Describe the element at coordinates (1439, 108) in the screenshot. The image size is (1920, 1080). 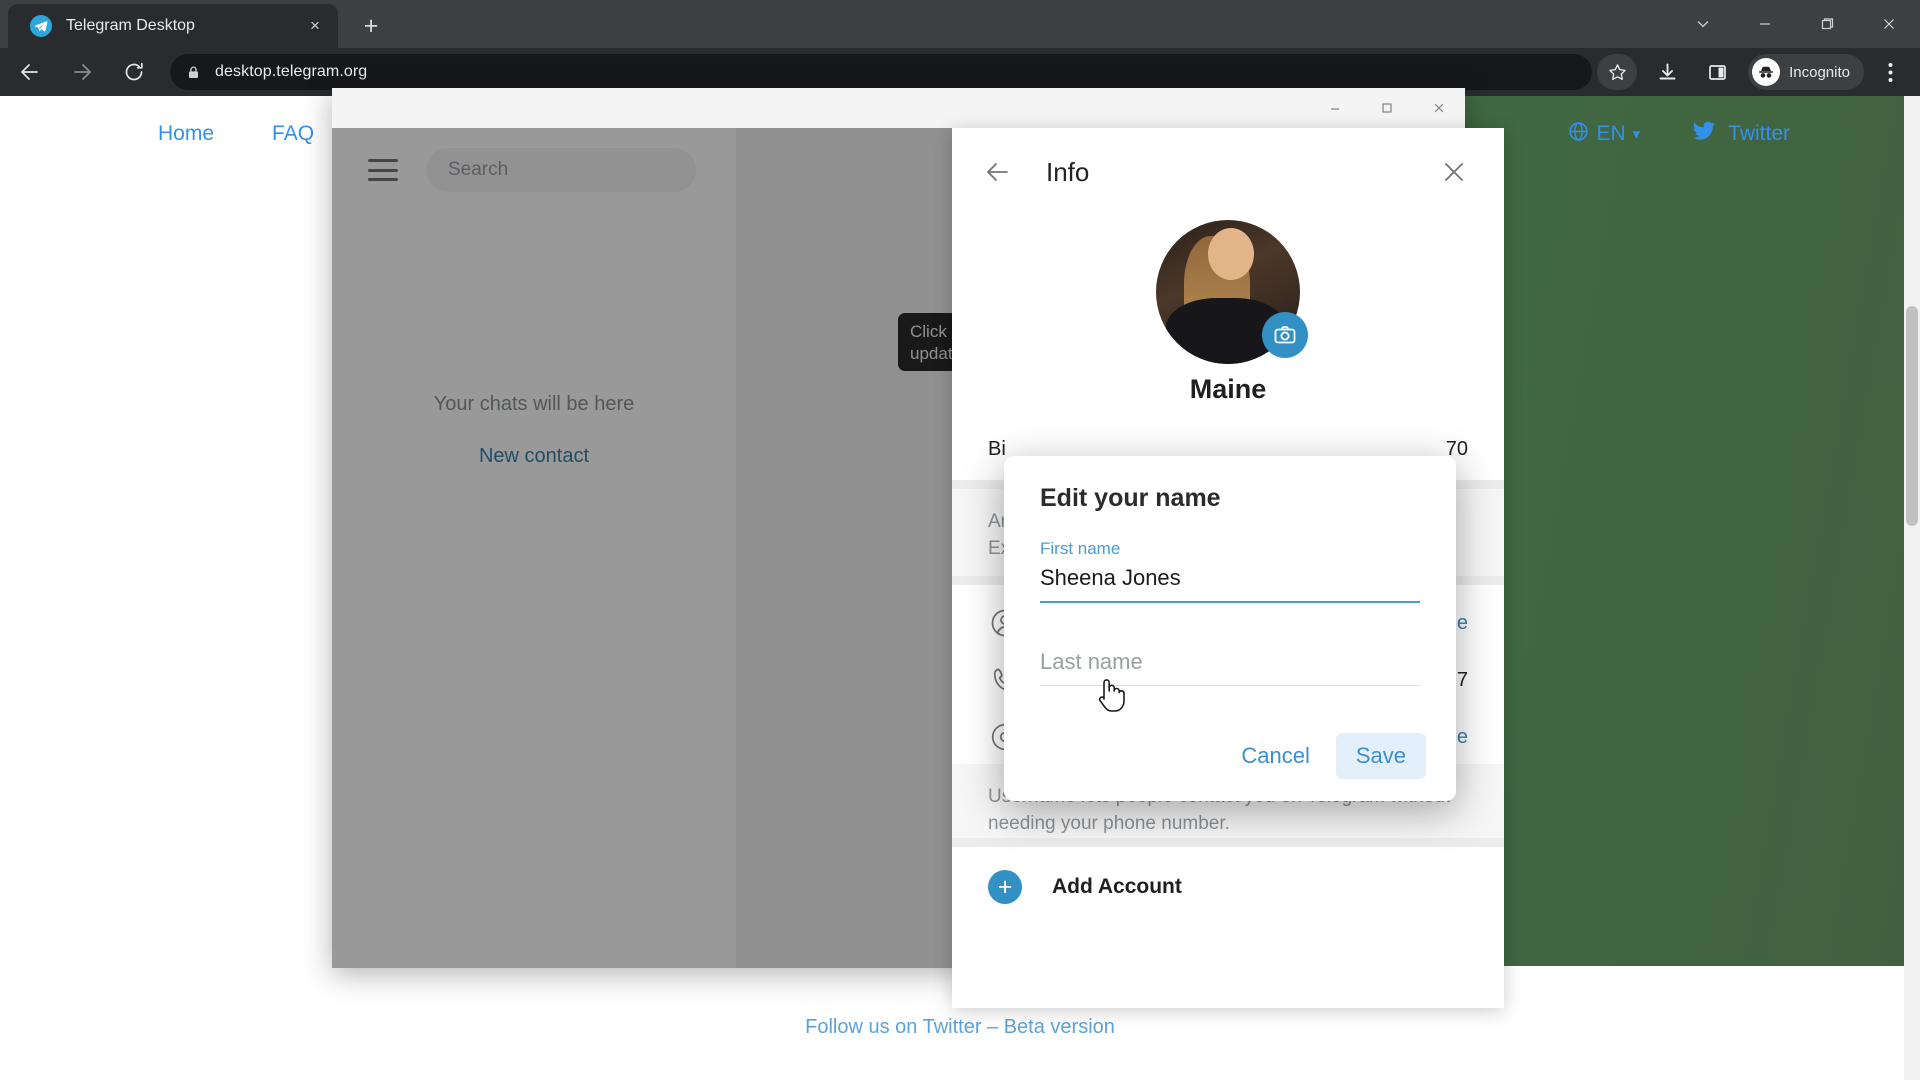
I see `telegram-close-button` at that location.